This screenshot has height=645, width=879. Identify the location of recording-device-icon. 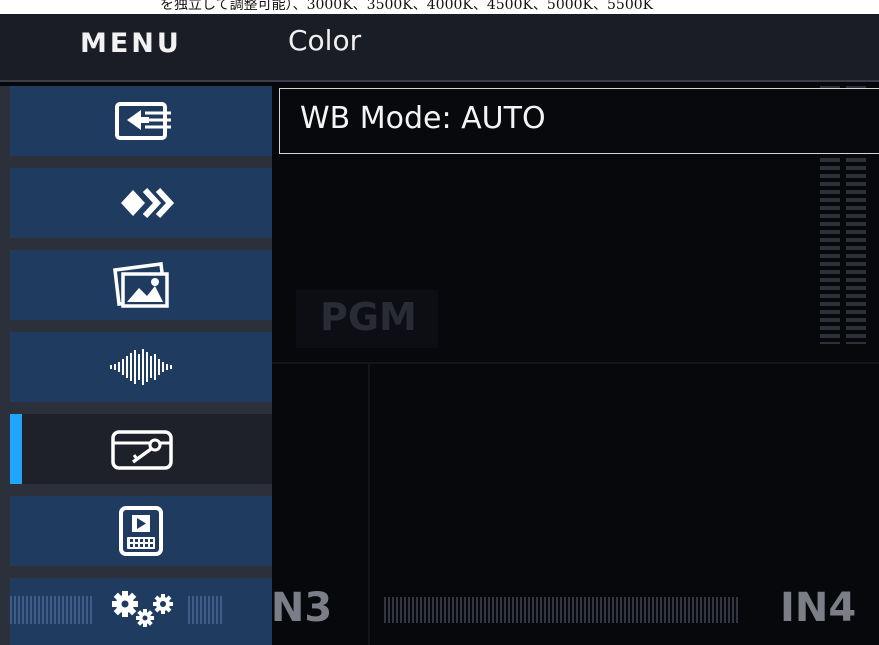
(141, 531).